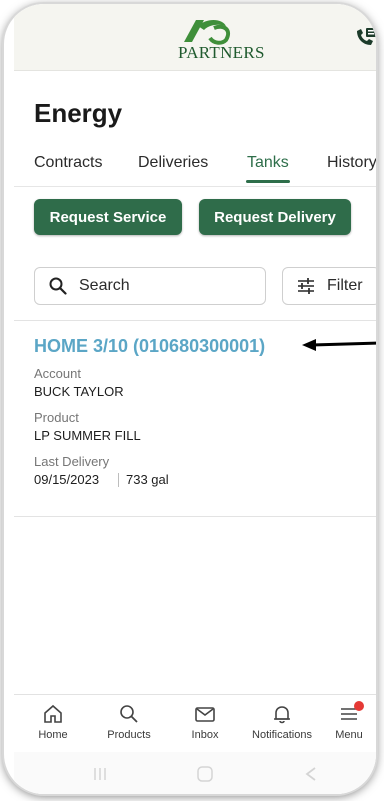 This screenshot has width=384, height=801. Describe the element at coordinates (213, 39) in the screenshot. I see `brand-logo: PARTNERS` at that location.